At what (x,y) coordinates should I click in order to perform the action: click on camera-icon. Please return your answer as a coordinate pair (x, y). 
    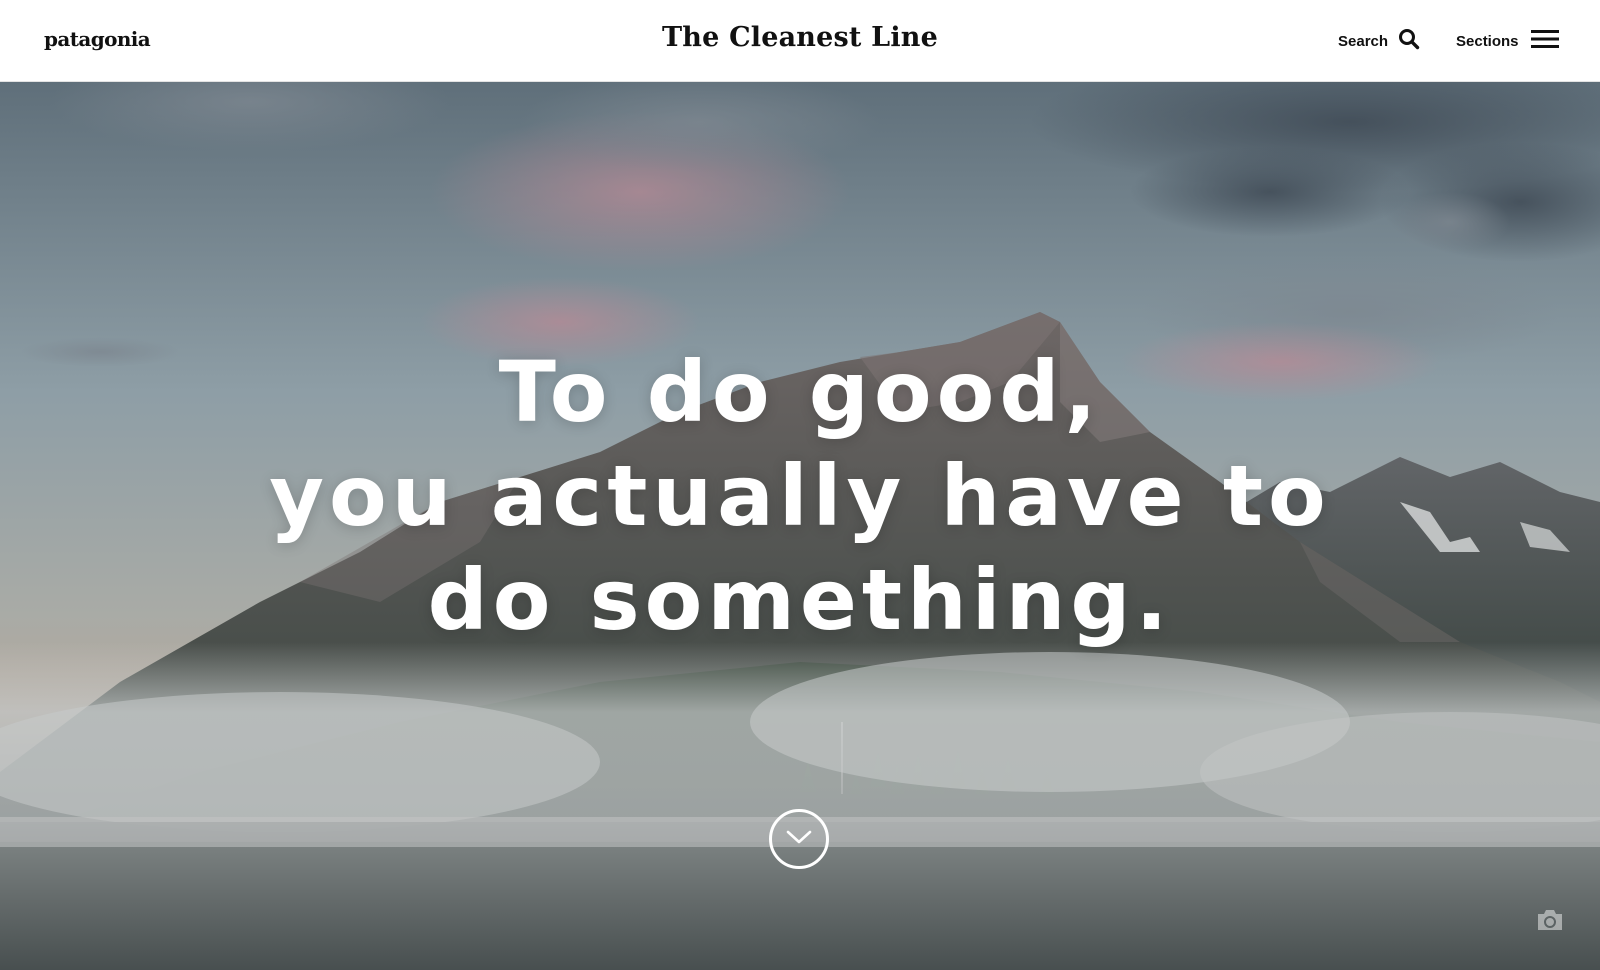
    Looking at the image, I should click on (1550, 923).